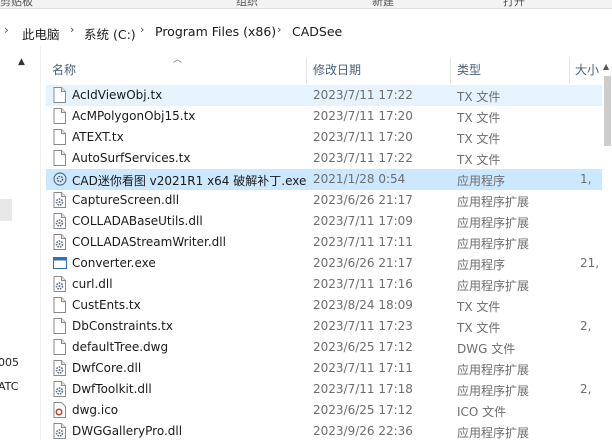 The width and height of the screenshot is (612, 440). What do you see at coordinates (131, 158) in the screenshot?
I see `file-name: AutoSurfServices.tx` at bounding box center [131, 158].